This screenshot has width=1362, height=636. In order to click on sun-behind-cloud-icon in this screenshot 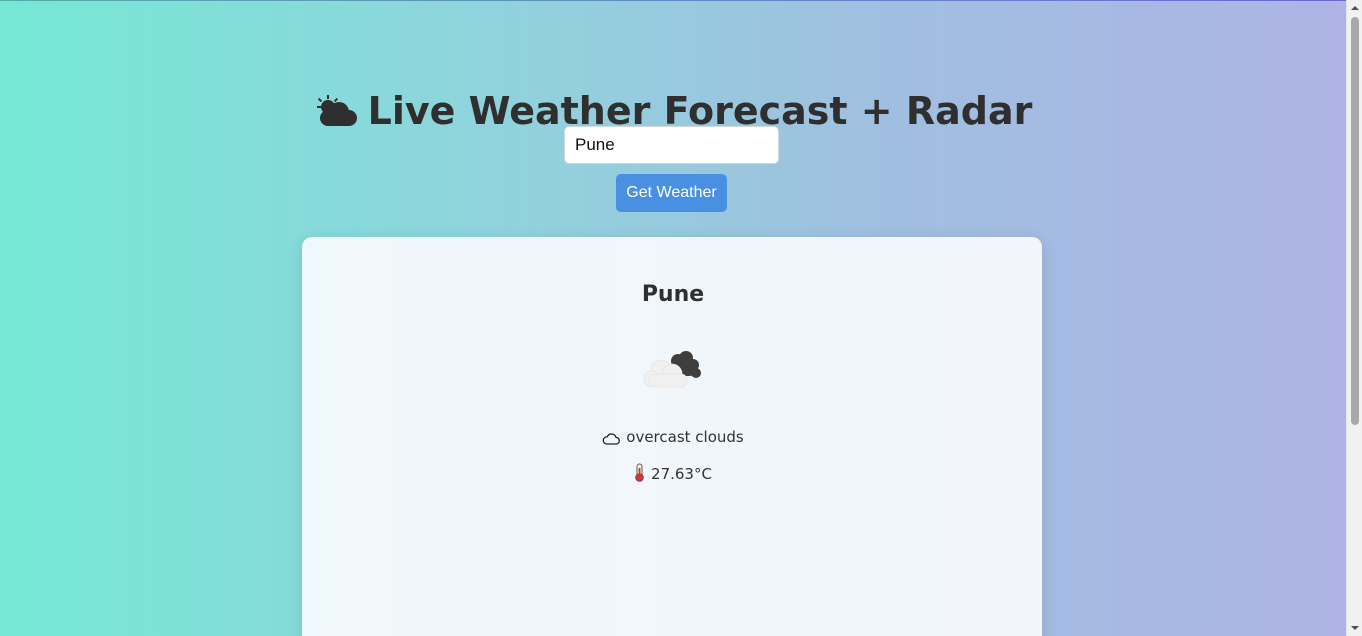, I will do `click(336, 111)`.